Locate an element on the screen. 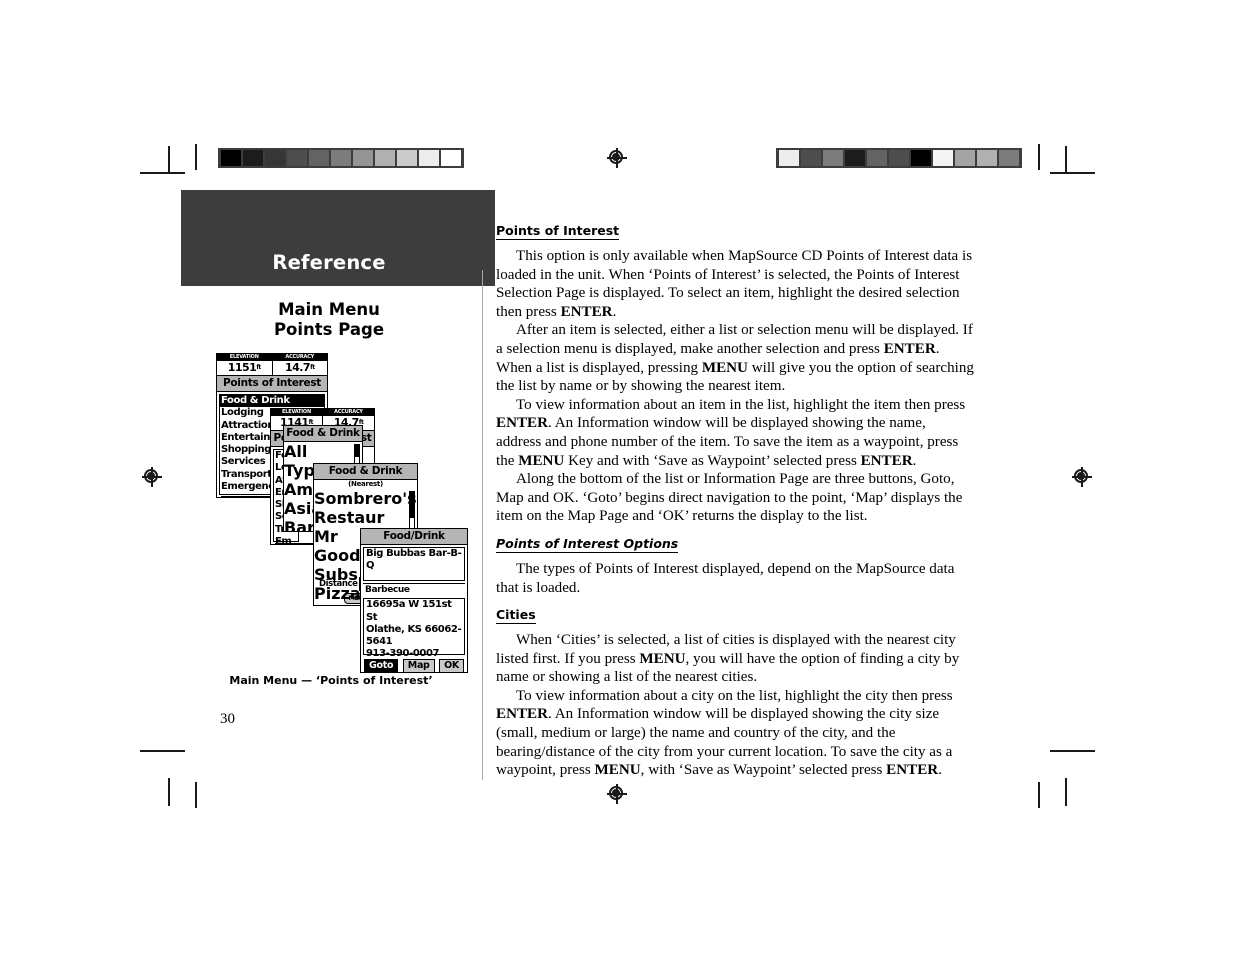 This screenshot has height=954, width=1235. gps4-button-row: Goto Map OK is located at coordinates (414, 664).